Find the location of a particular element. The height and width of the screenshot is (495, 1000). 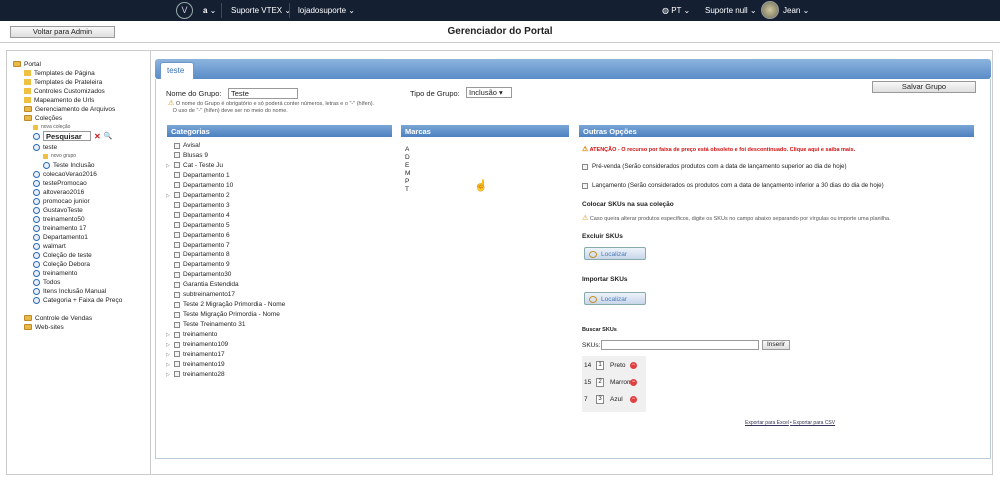

sku-qty-input: 1 is located at coordinates (600, 365).